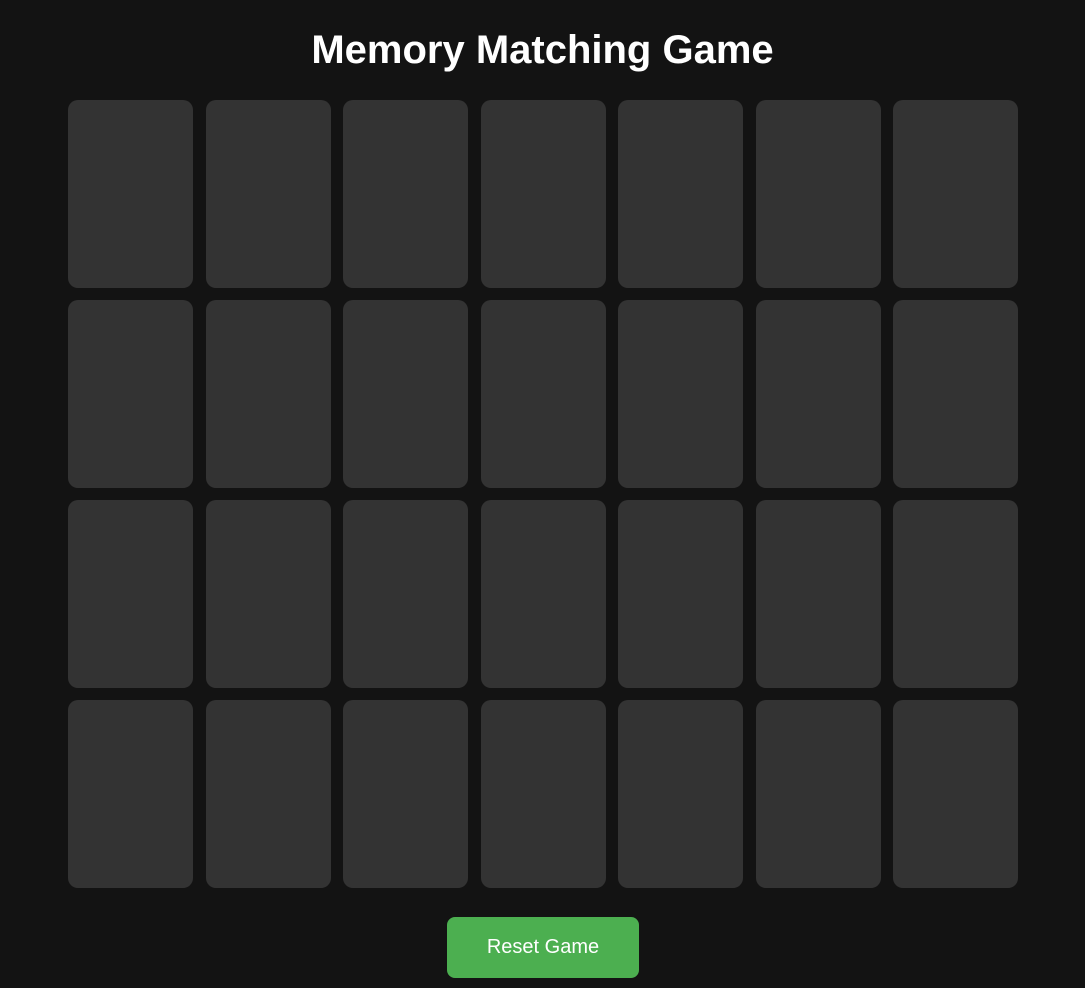 The height and width of the screenshot is (988, 1085). Describe the element at coordinates (543, 947) in the screenshot. I see `reset-game-button: Reset Game` at that location.